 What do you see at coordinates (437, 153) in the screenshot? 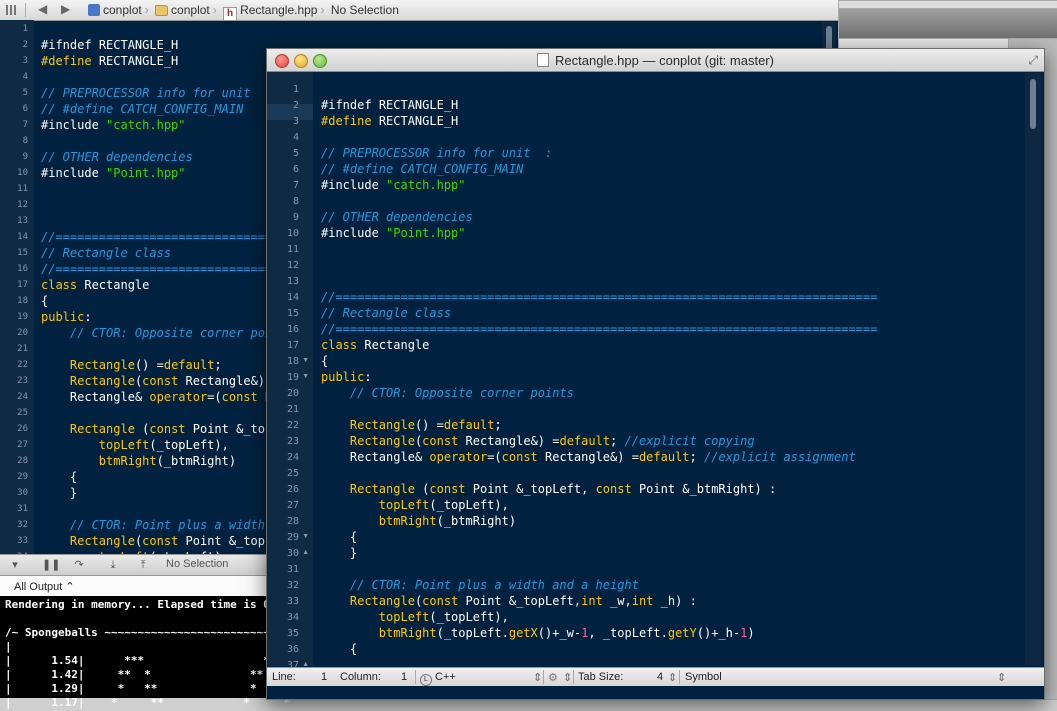
I see `code-line: // PREPROCESSOR info for unit :` at bounding box center [437, 153].